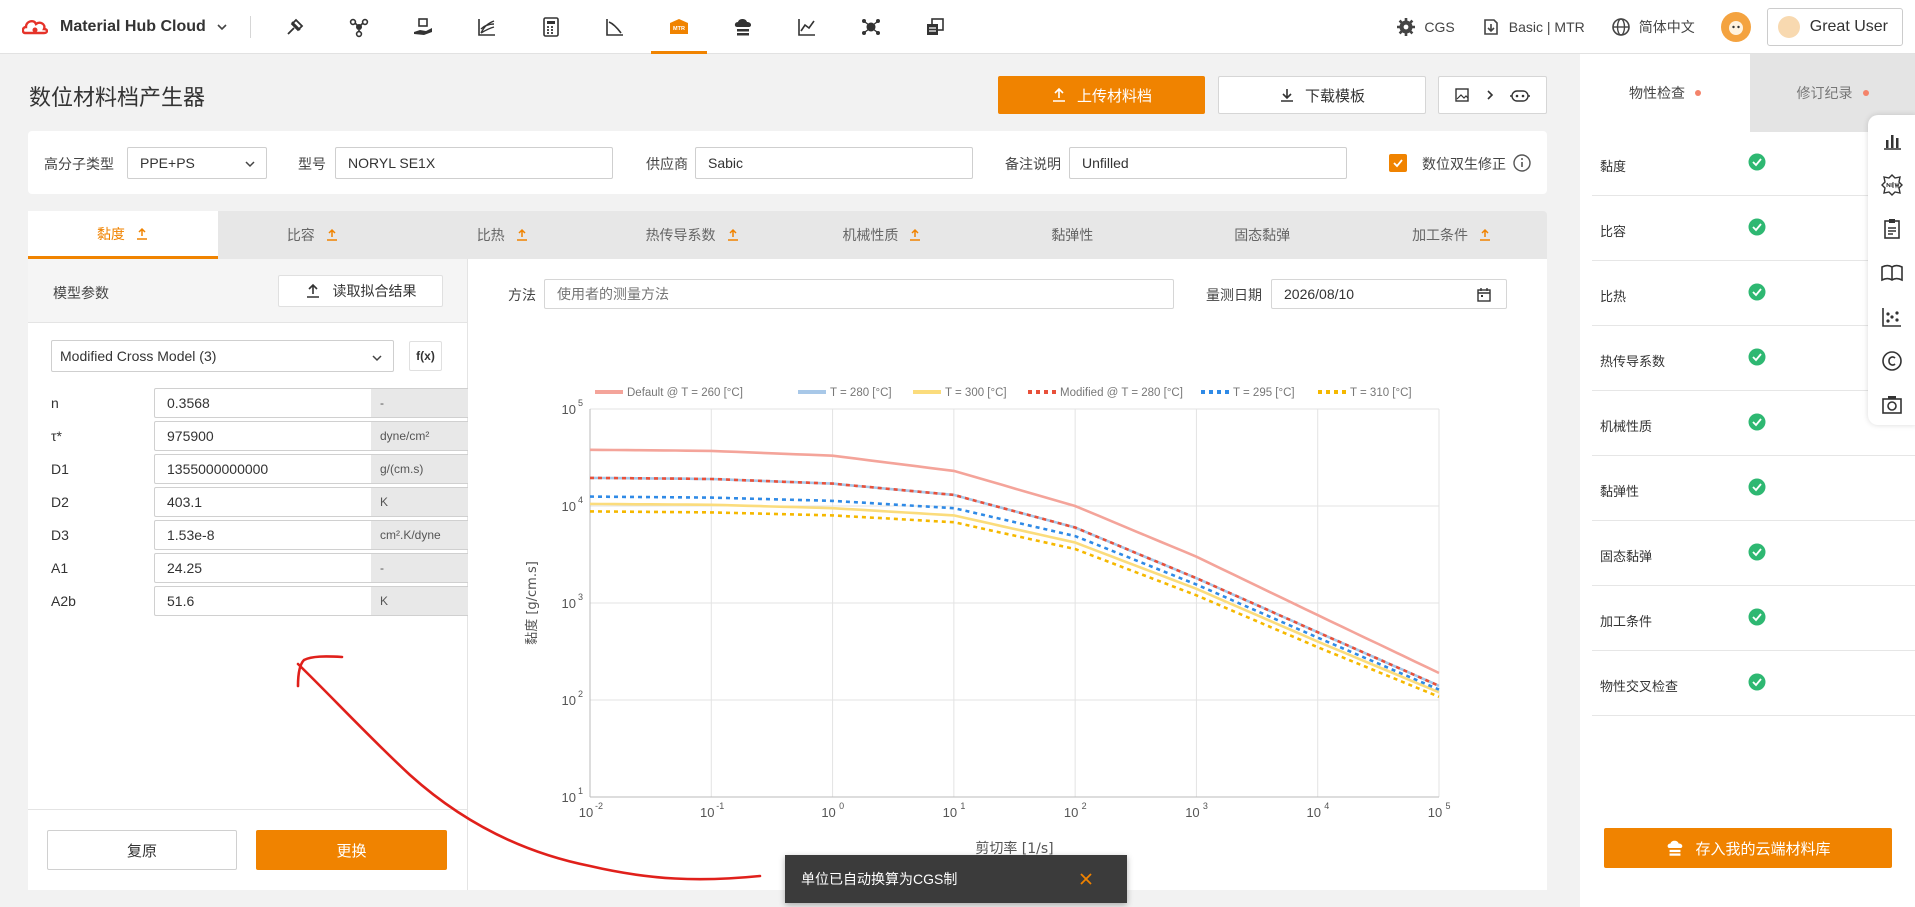 Image resolution: width=1915 pixels, height=907 pixels. Describe the element at coordinates (56, 436) in the screenshot. I see `param-name: τ*` at that location.